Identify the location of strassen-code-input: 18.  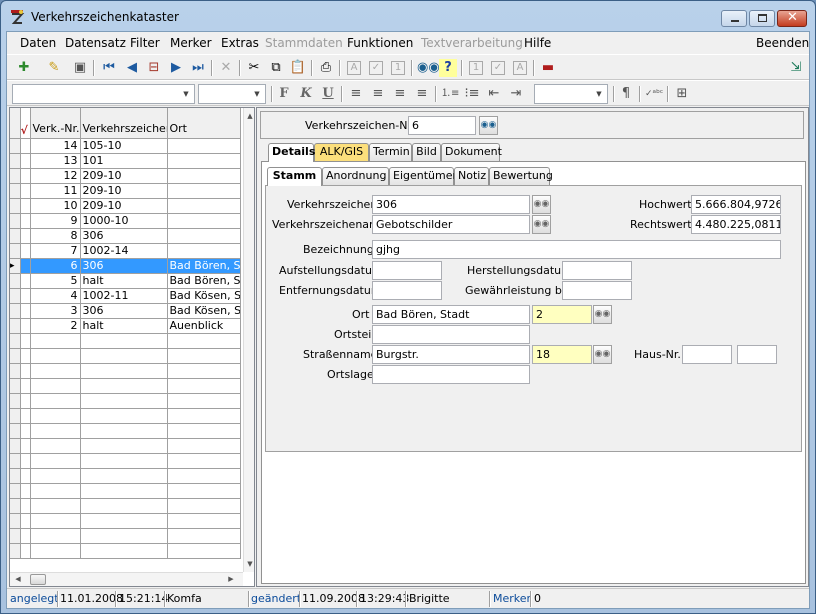
(562, 354).